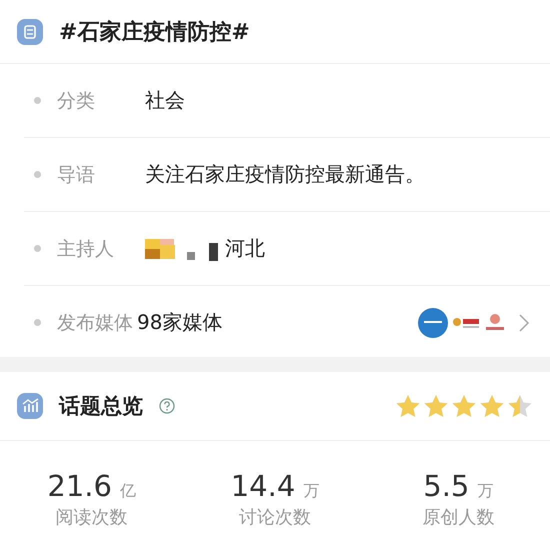  What do you see at coordinates (92, 517) in the screenshot?
I see `stat-label: 阅读次数` at bounding box center [92, 517].